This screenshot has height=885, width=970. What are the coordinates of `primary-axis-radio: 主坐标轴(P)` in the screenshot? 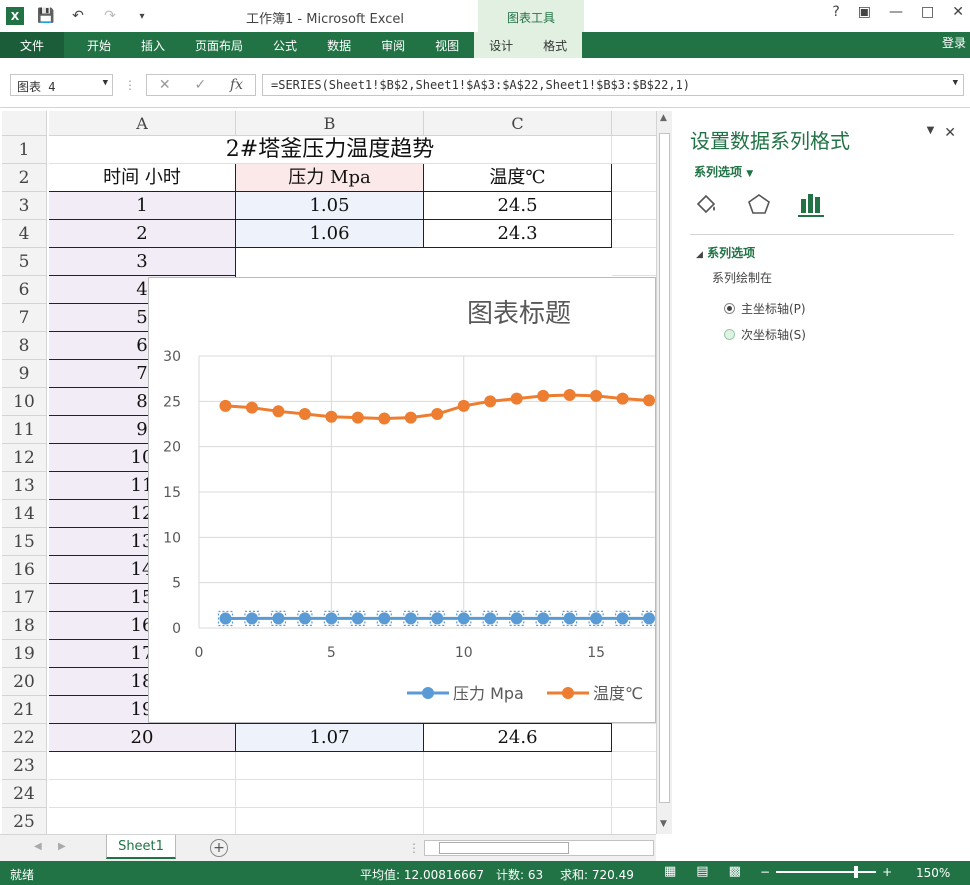 It's located at (765, 308).